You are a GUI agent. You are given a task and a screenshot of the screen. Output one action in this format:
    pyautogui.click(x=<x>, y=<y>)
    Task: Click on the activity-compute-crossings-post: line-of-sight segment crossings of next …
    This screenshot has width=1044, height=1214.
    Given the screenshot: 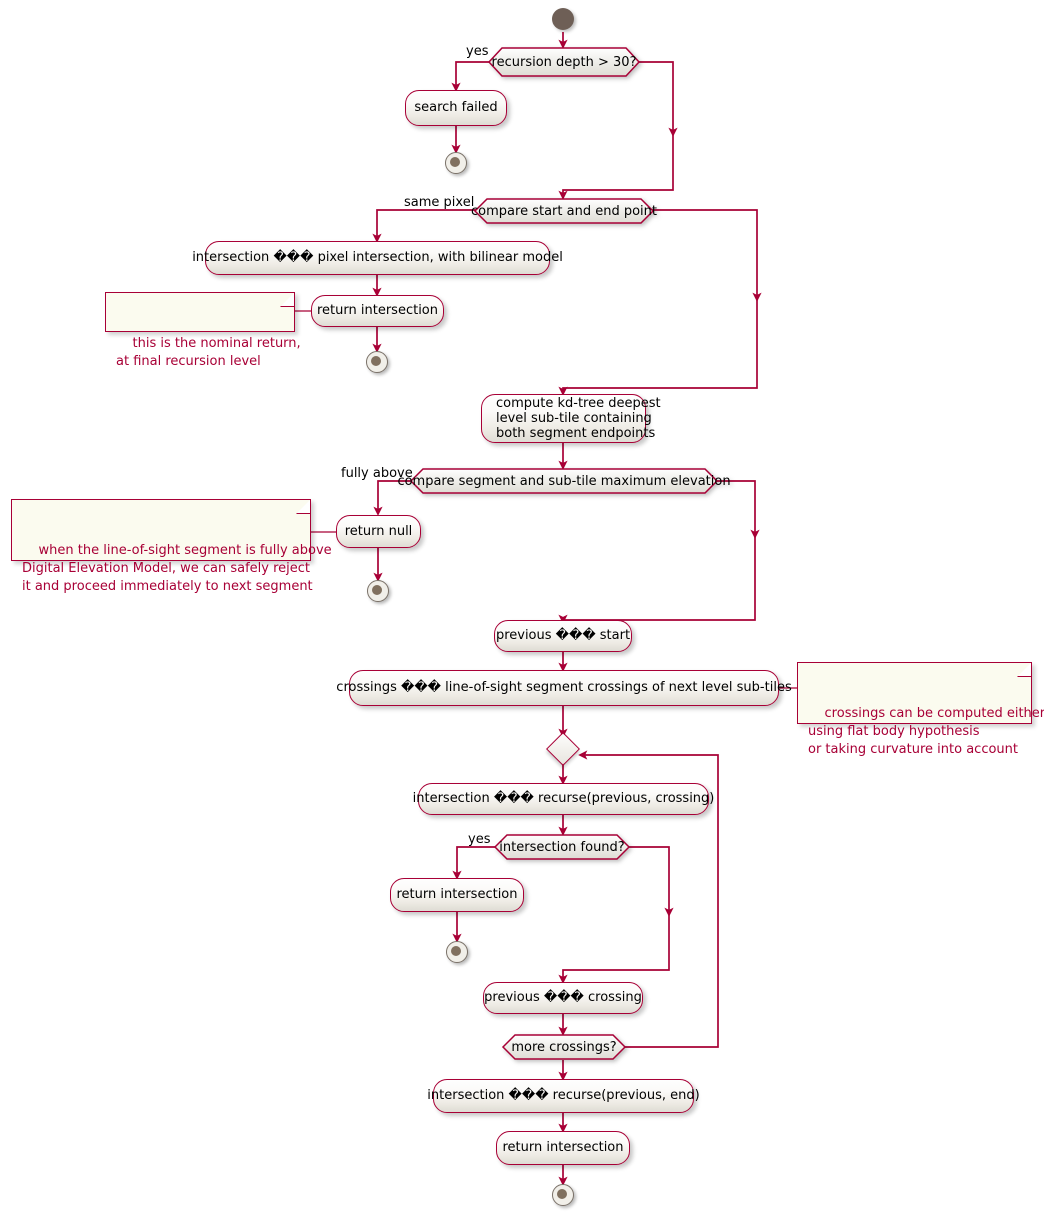 What is the action you would take?
    pyautogui.click(x=616, y=687)
    